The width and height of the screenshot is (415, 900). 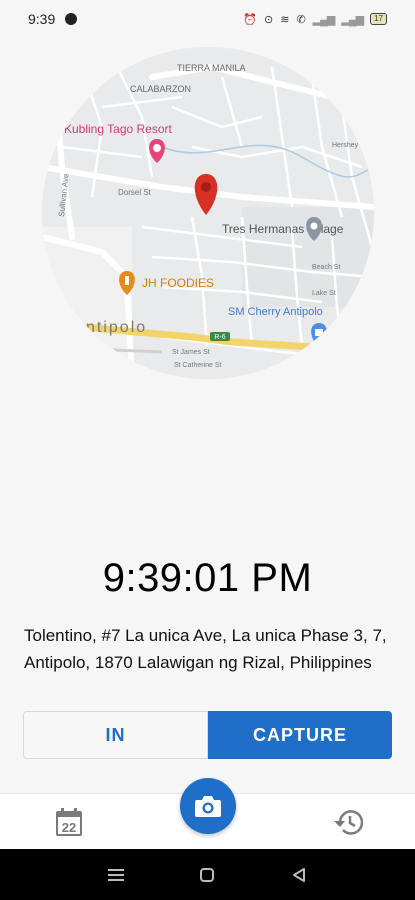 I want to click on status-right: ⏰ ⊙ ≋ ✆ ▂▄▆ ▂▄▆ 17, so click(x=315, y=19).